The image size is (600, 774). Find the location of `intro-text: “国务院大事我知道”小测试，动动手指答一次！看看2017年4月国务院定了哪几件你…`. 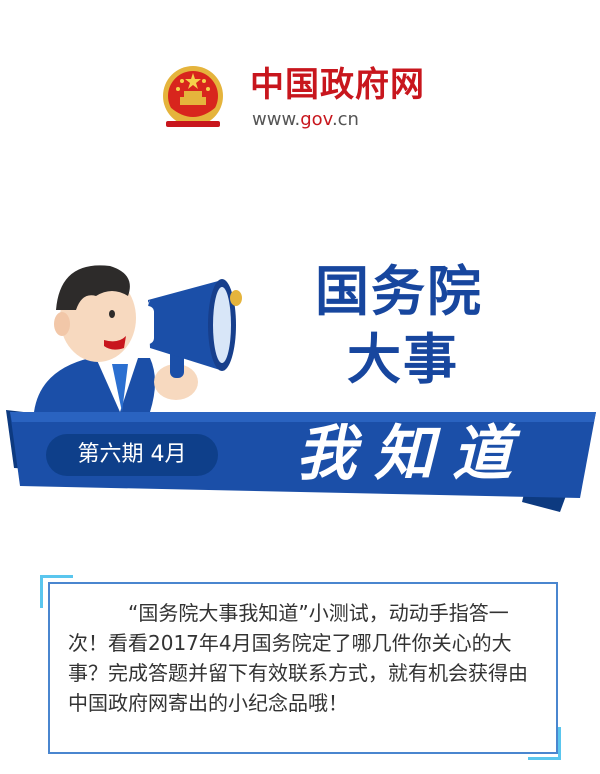

intro-text: “国务院大事我知道”小测试，动动手指答一次！看看2017年4月国务院定了哪几件你… is located at coordinates (298, 658).